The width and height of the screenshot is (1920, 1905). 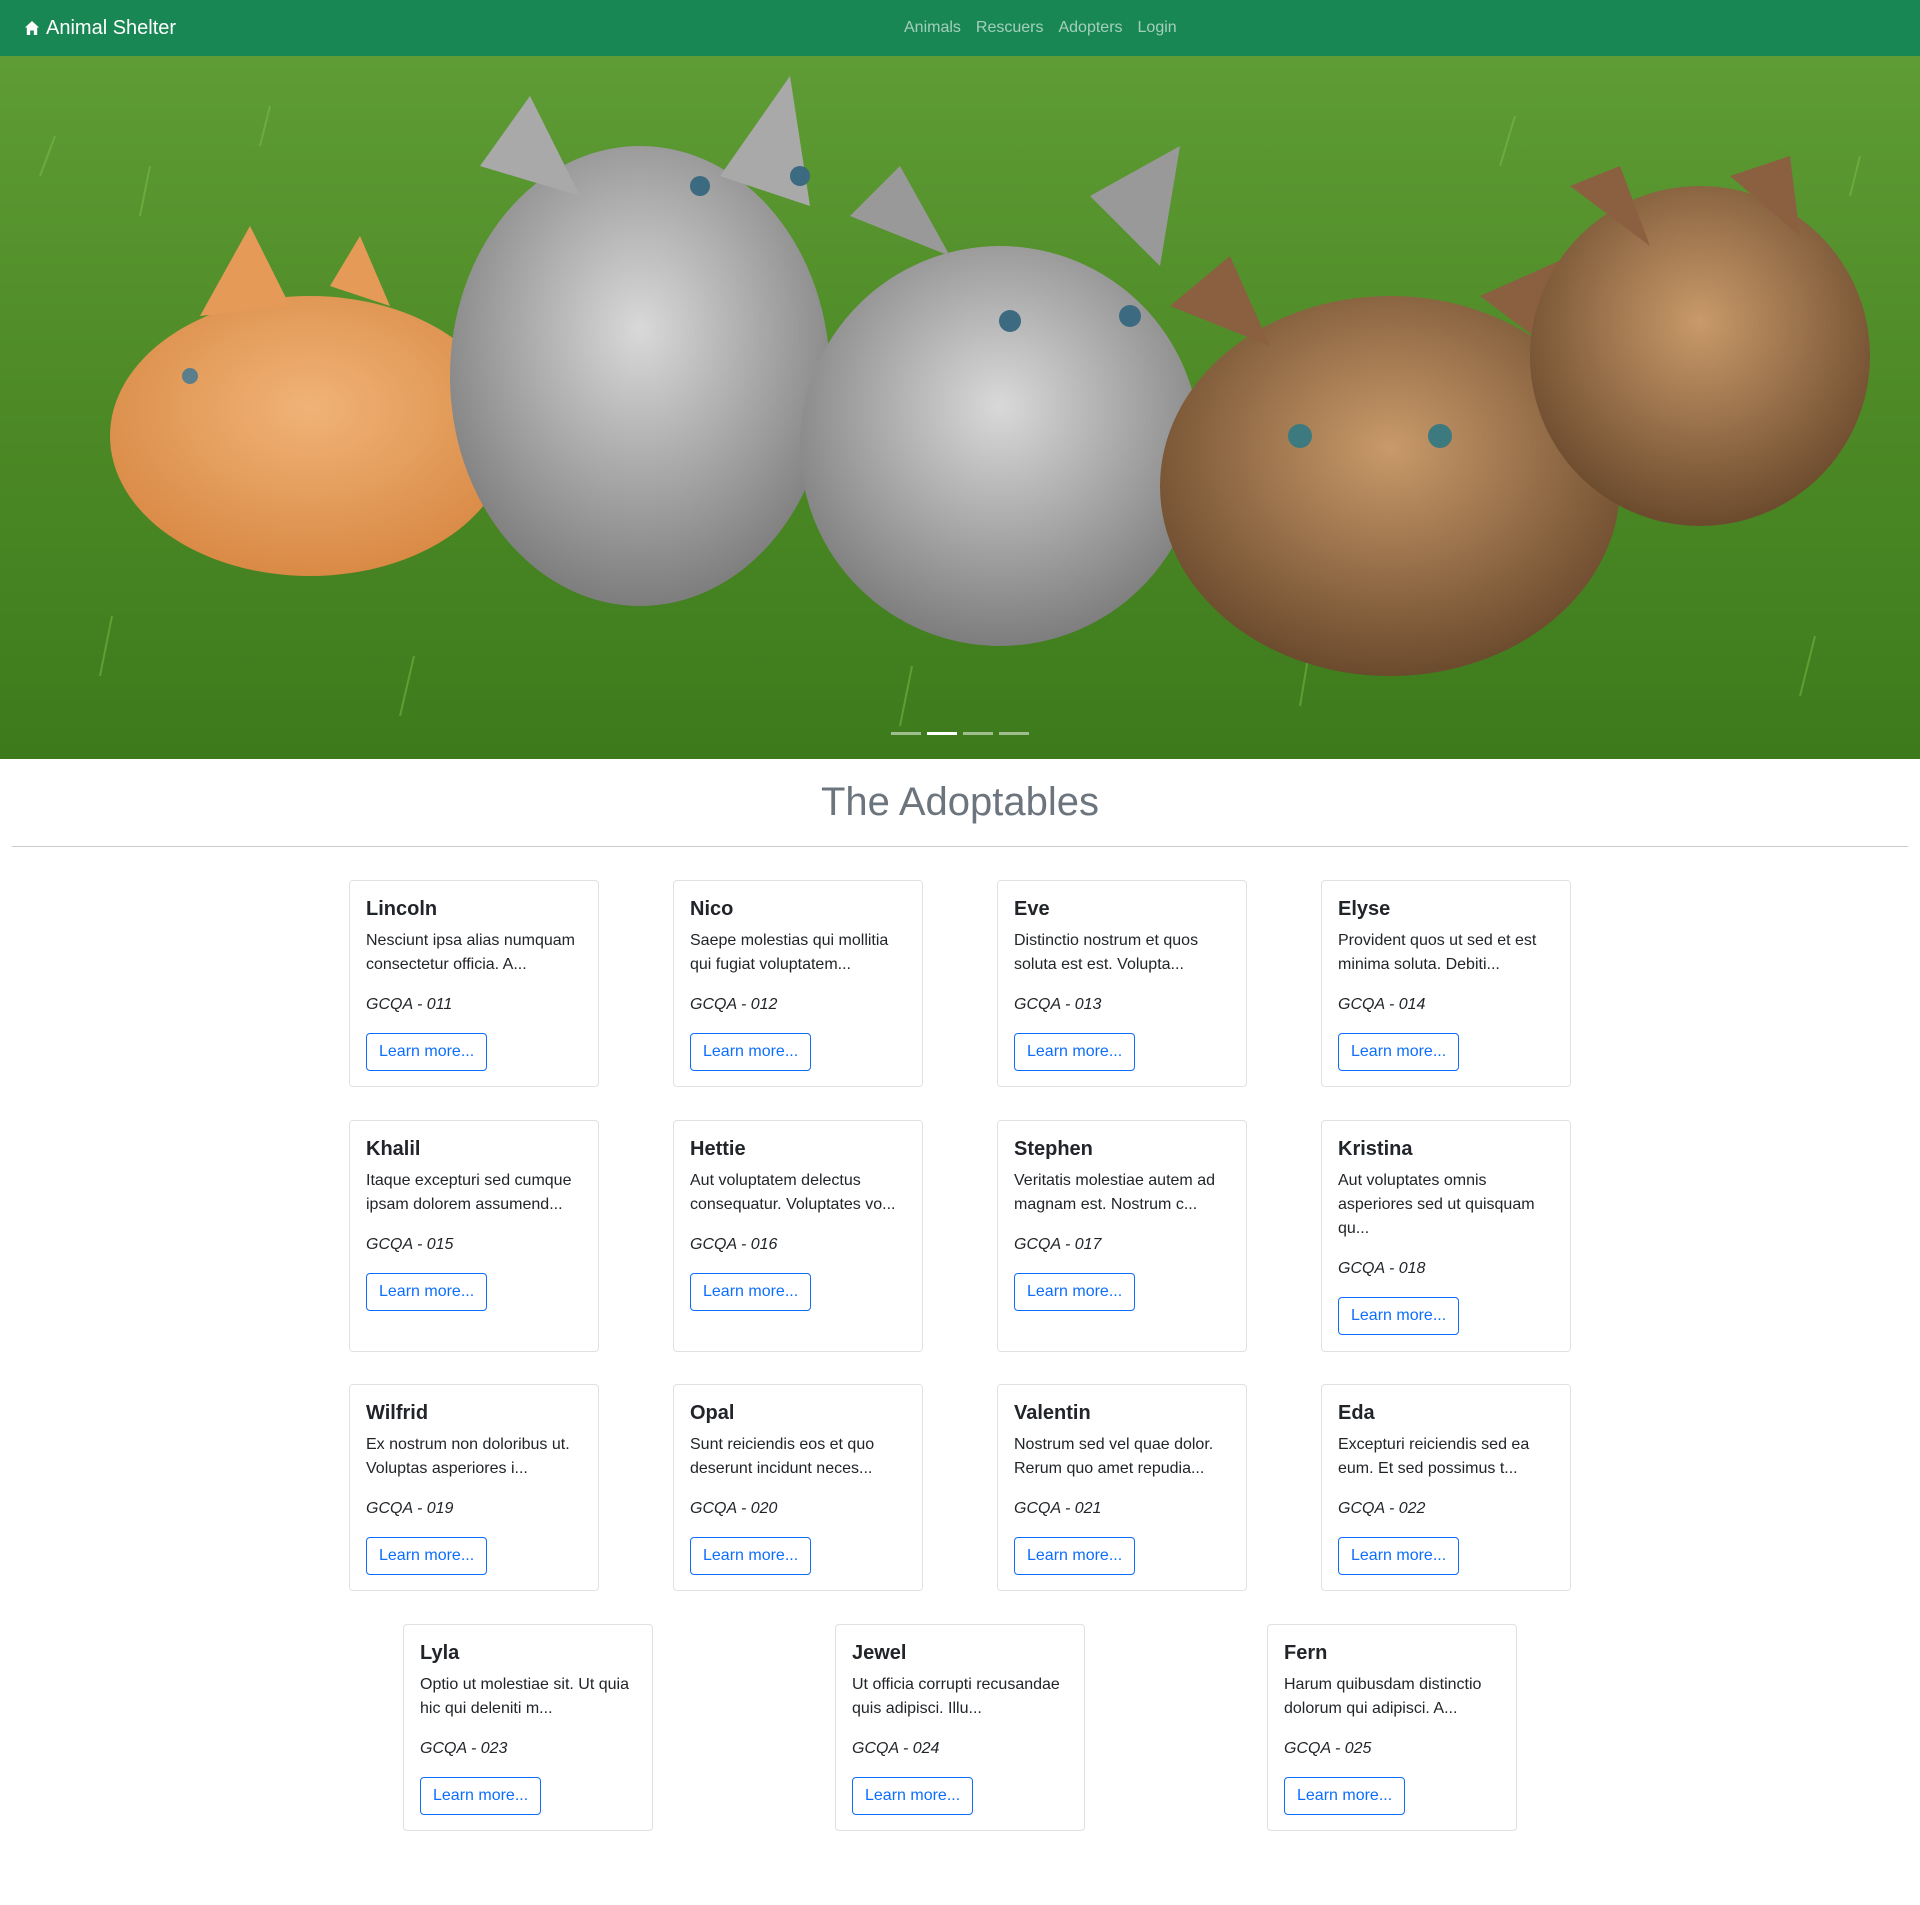 What do you see at coordinates (409, 1004) in the screenshot?
I see `card-code: GCQA - 011` at bounding box center [409, 1004].